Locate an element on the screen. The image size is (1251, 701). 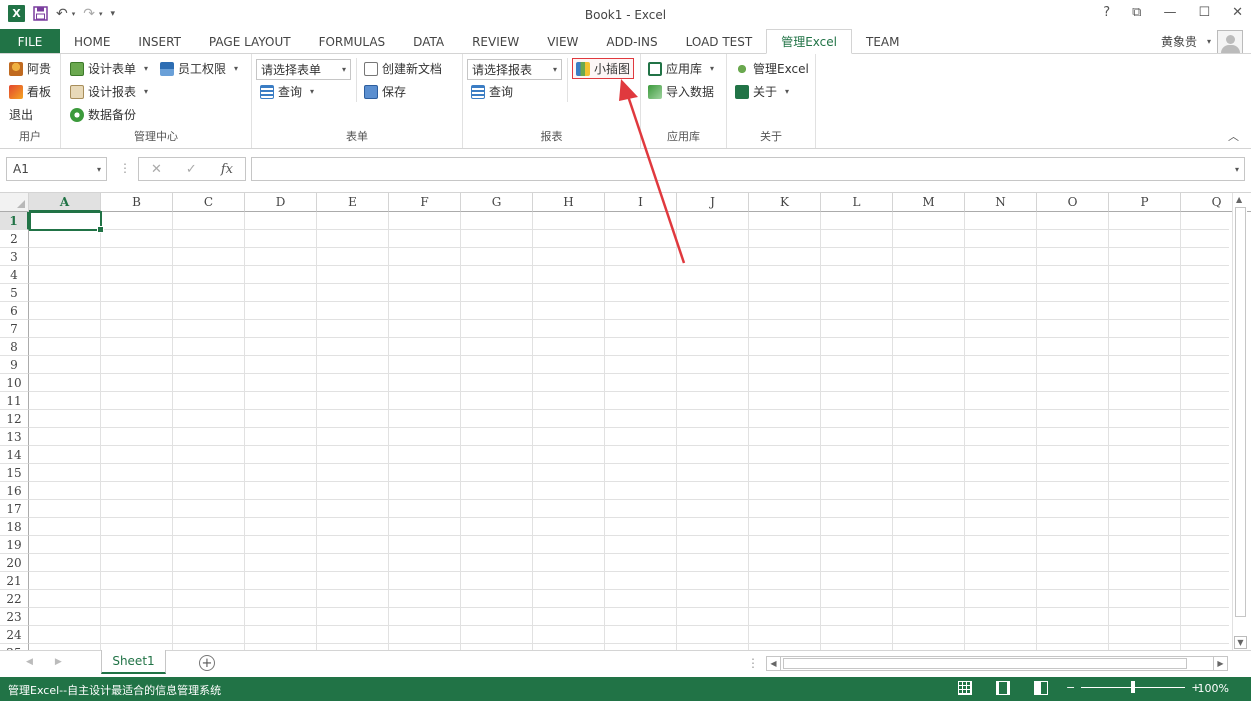
form-select: 请选择表单 ▾ is located at coordinates (303, 69).